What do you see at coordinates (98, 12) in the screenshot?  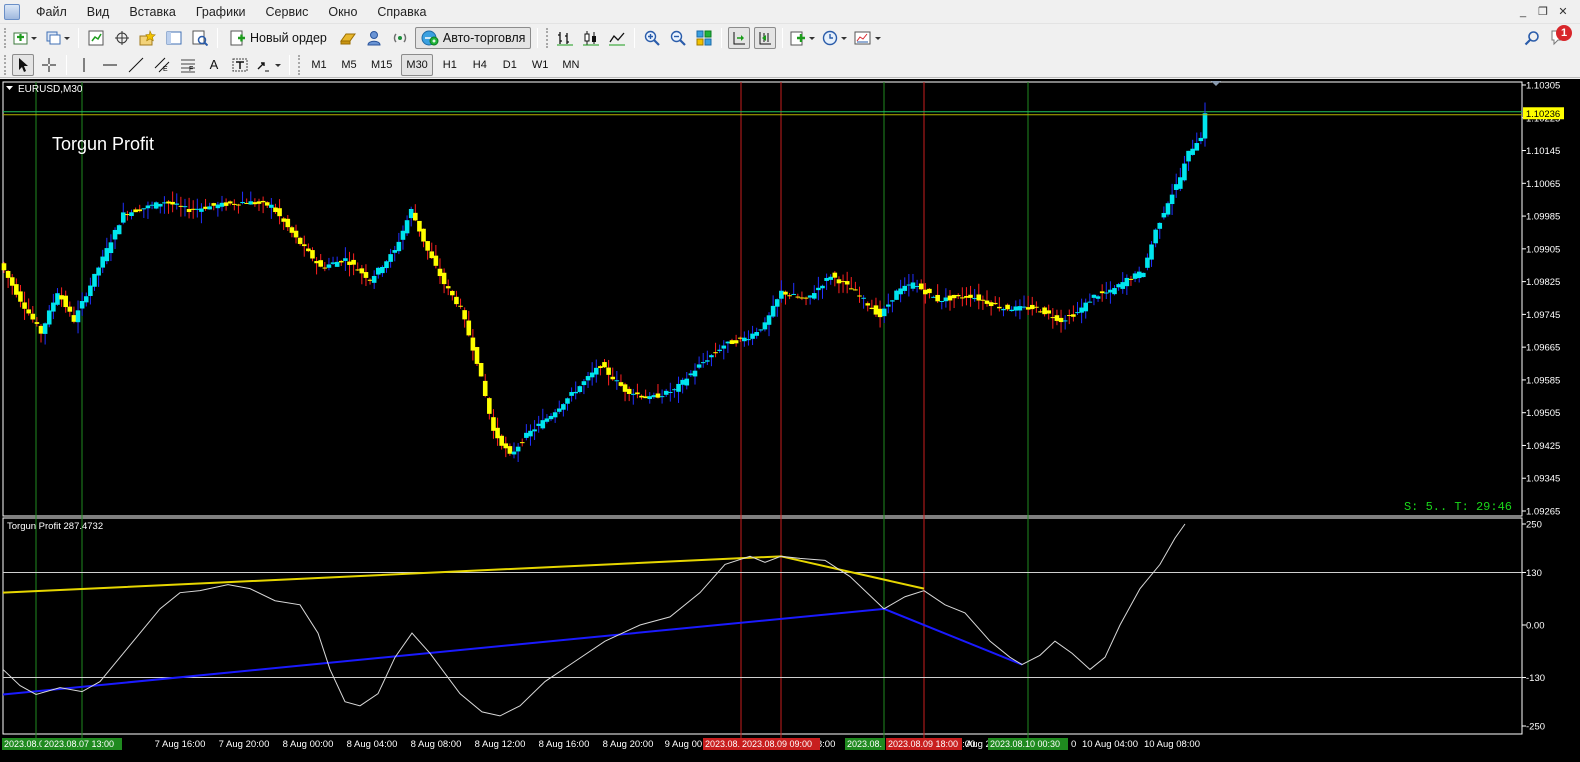 I see `menu-view: Вид` at bounding box center [98, 12].